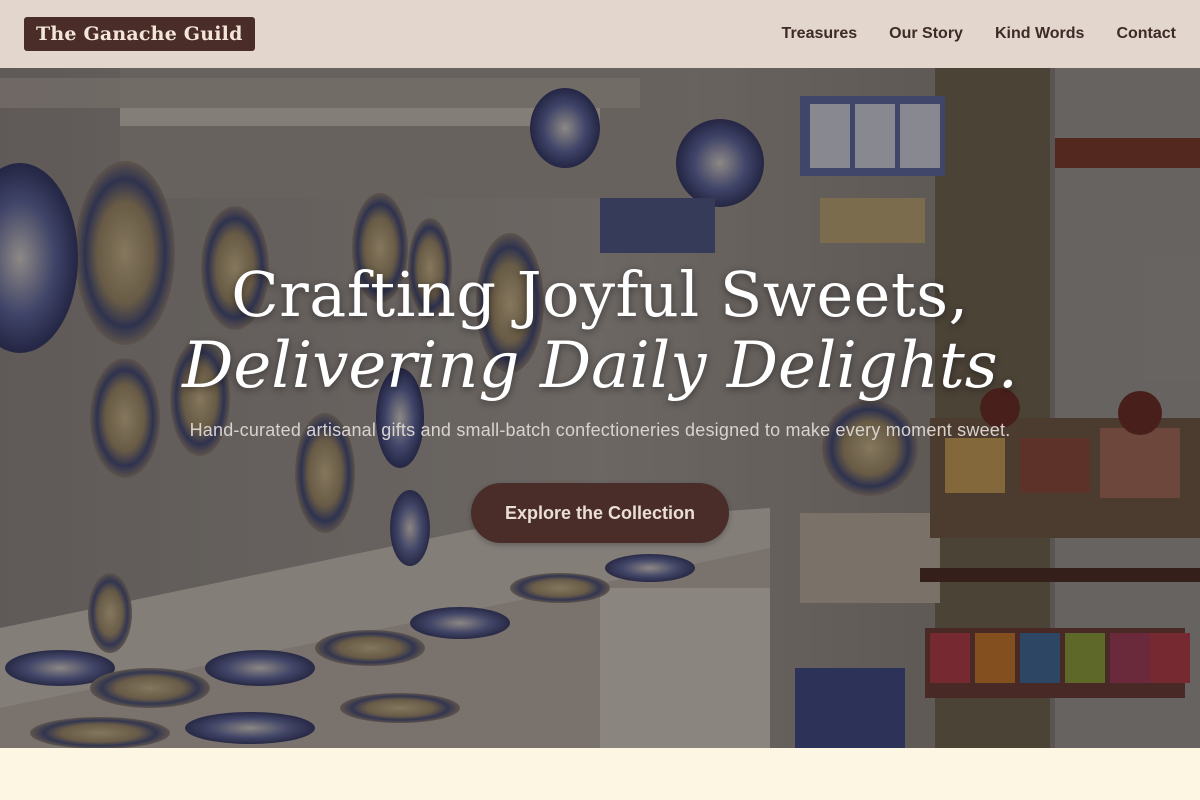 Image resolution: width=1200 pixels, height=800 pixels. What do you see at coordinates (1039, 34) in the screenshot?
I see `nav-link-kind-words: Kind Words` at bounding box center [1039, 34].